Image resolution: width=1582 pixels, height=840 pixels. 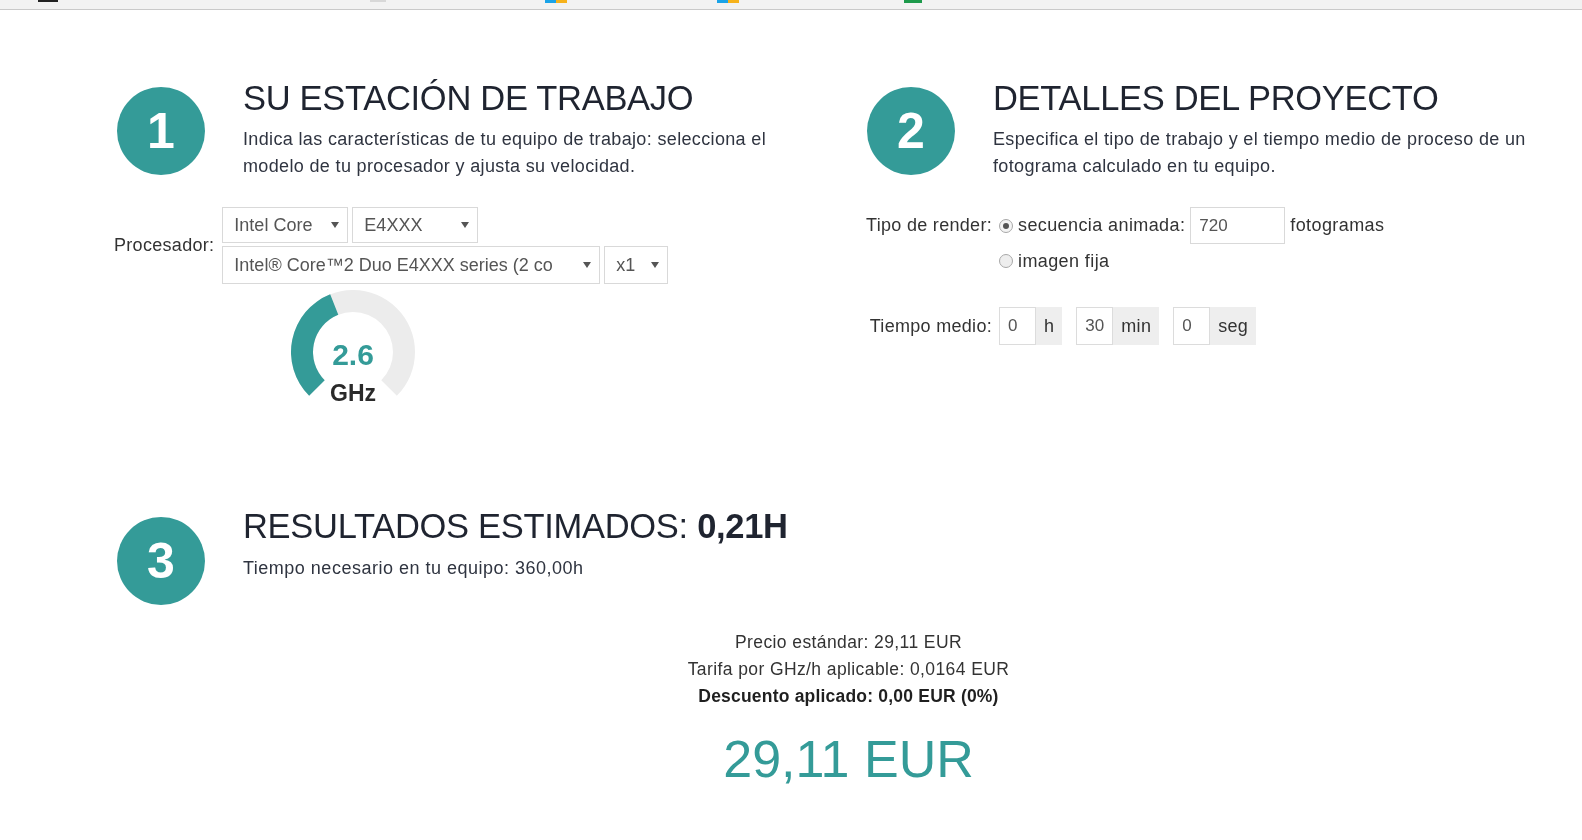 What do you see at coordinates (1095, 326) in the screenshot?
I see `time-input: 30` at bounding box center [1095, 326].